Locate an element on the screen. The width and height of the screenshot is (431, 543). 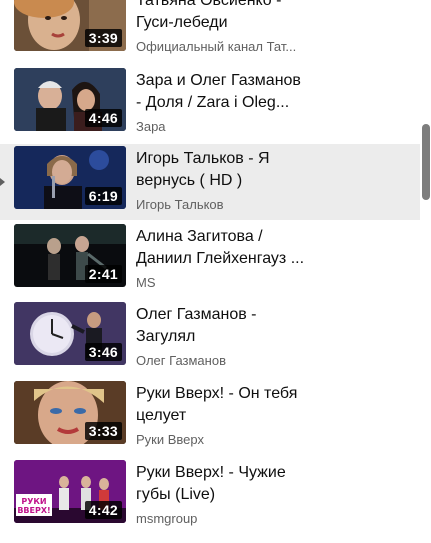
band-logo-text: ВВЕРХ! is located at coordinates (33, 510).